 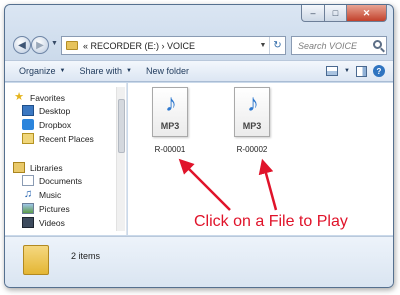 What do you see at coordinates (28, 194) in the screenshot?
I see `music-note-icon: ♫` at bounding box center [28, 194].